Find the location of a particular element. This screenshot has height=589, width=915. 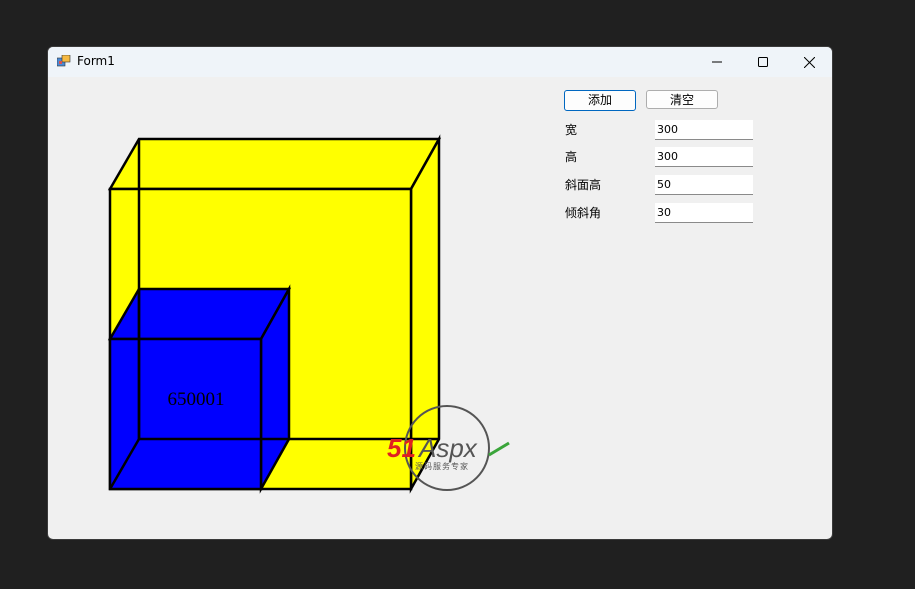

close-button is located at coordinates (809, 62).